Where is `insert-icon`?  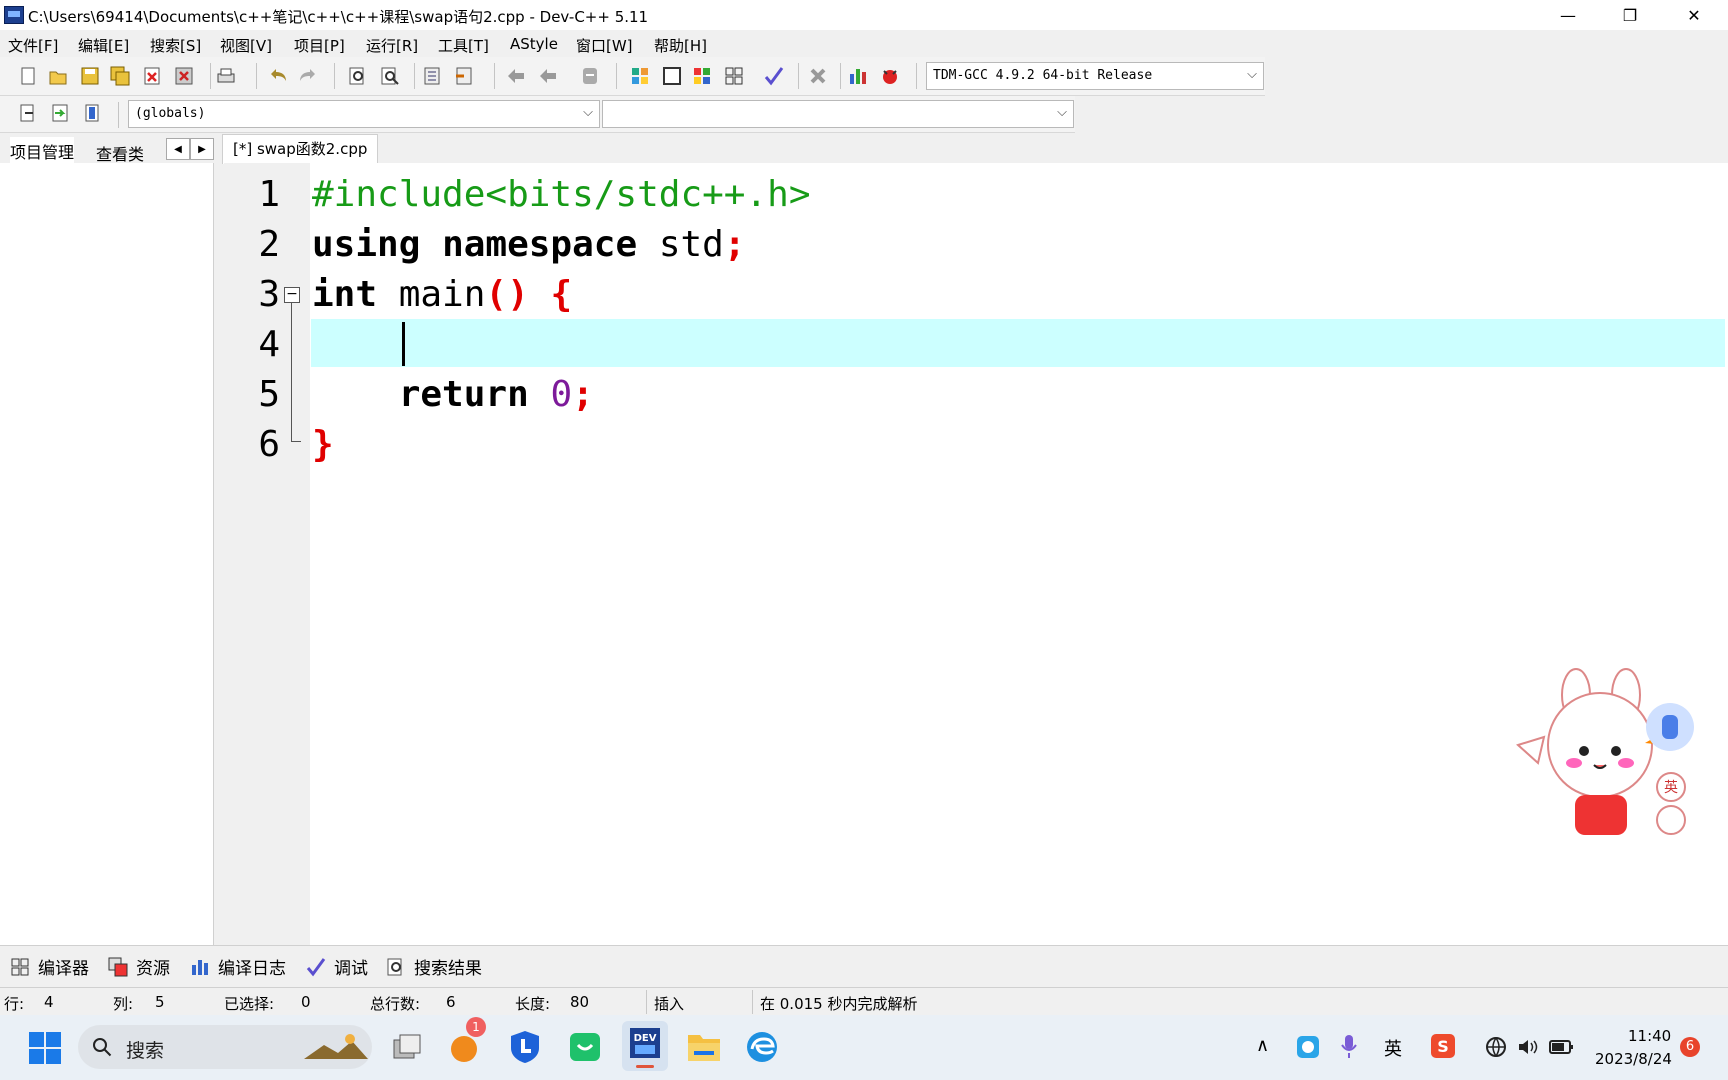
insert-icon is located at coordinates (28, 113).